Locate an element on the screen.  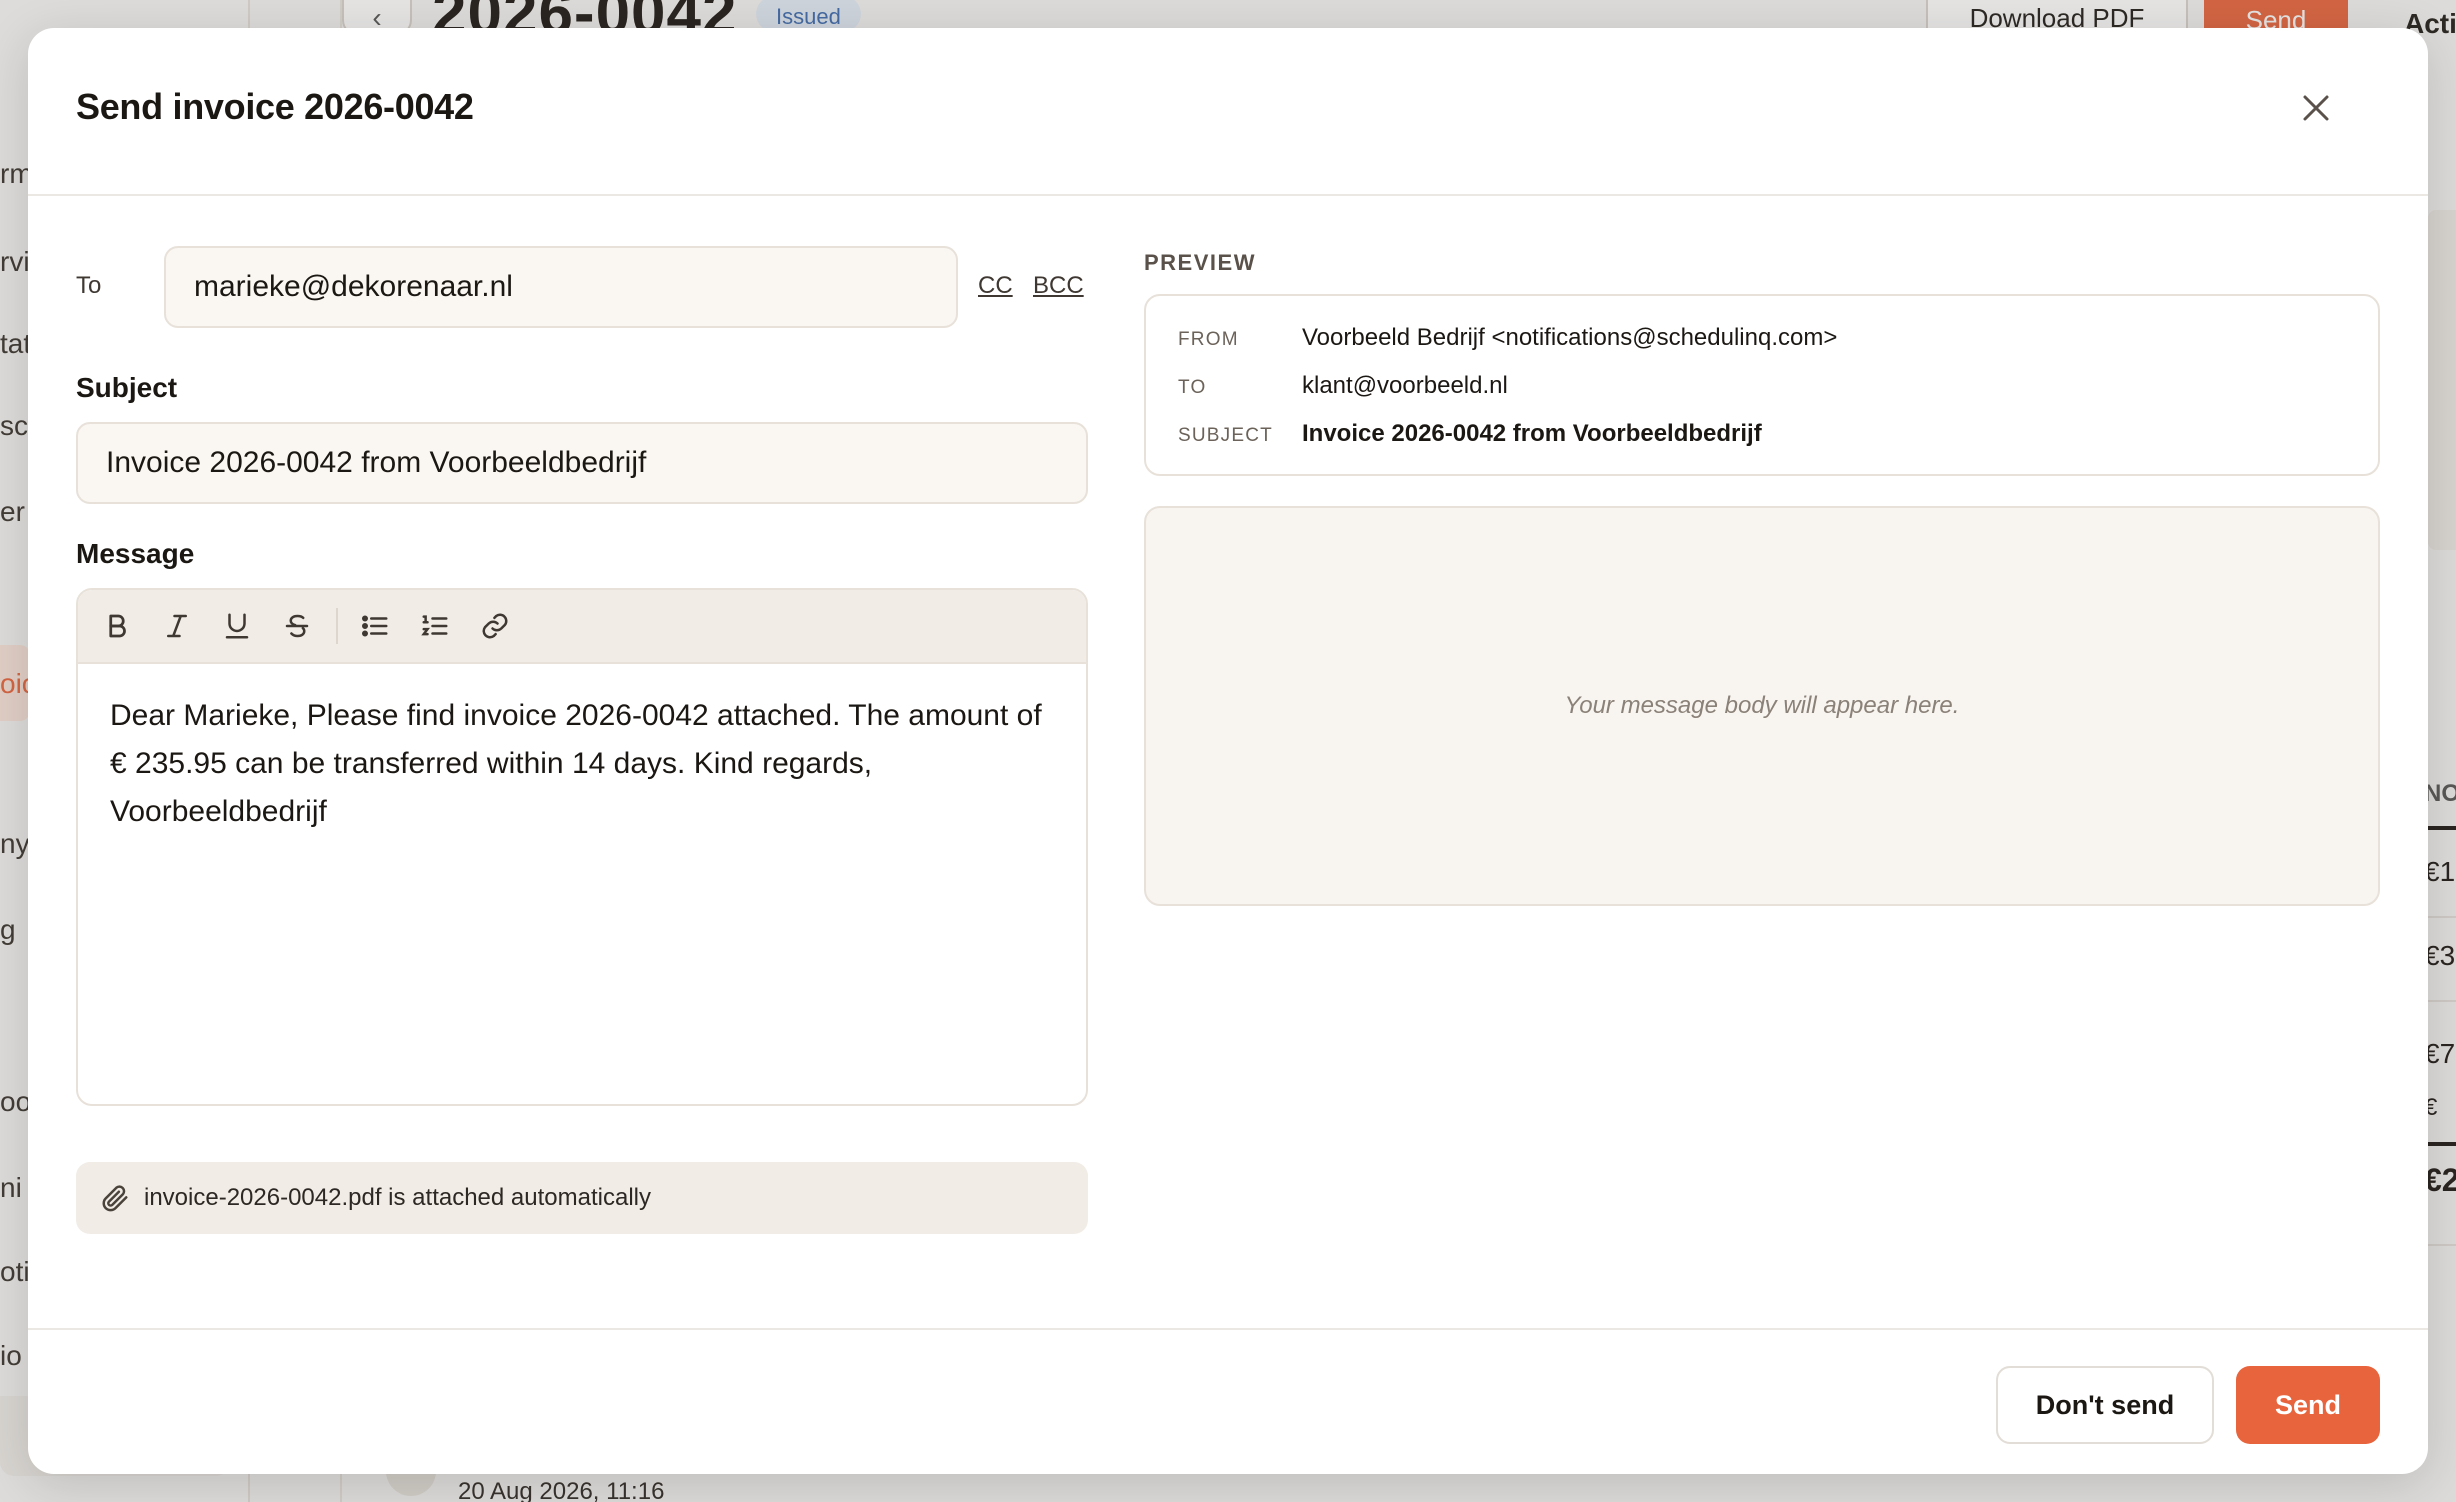
subject-label: Subject is located at coordinates (127, 387).